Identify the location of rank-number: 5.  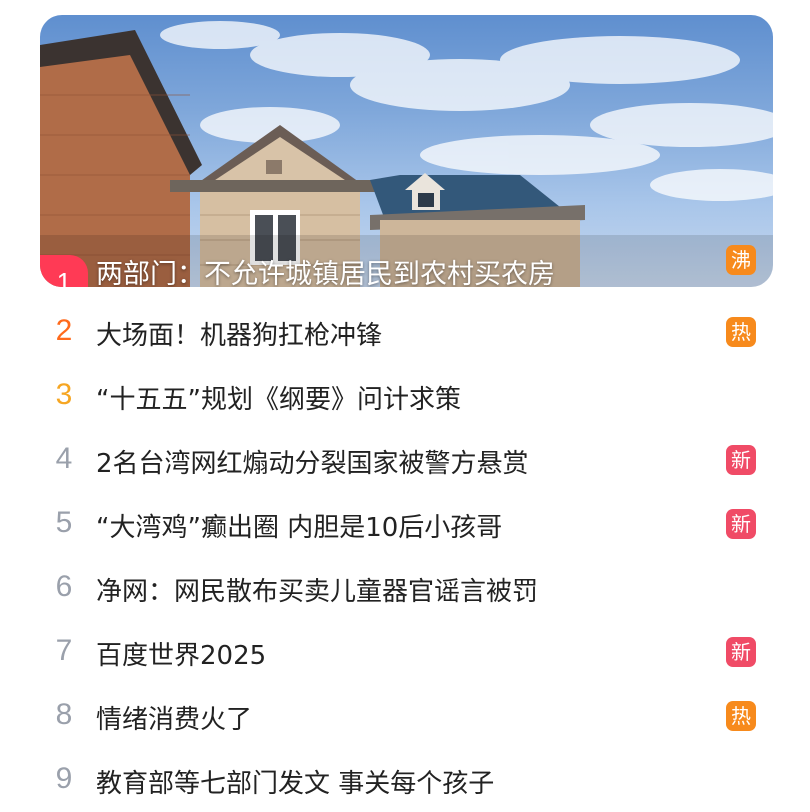
(64, 522).